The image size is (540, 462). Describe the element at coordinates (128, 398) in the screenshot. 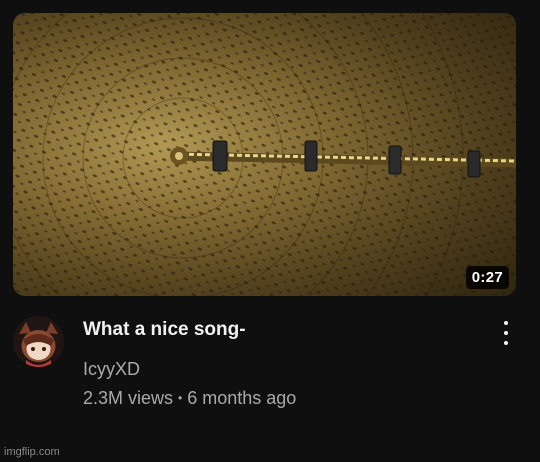

I see `view-count: 2.3M views` at that location.